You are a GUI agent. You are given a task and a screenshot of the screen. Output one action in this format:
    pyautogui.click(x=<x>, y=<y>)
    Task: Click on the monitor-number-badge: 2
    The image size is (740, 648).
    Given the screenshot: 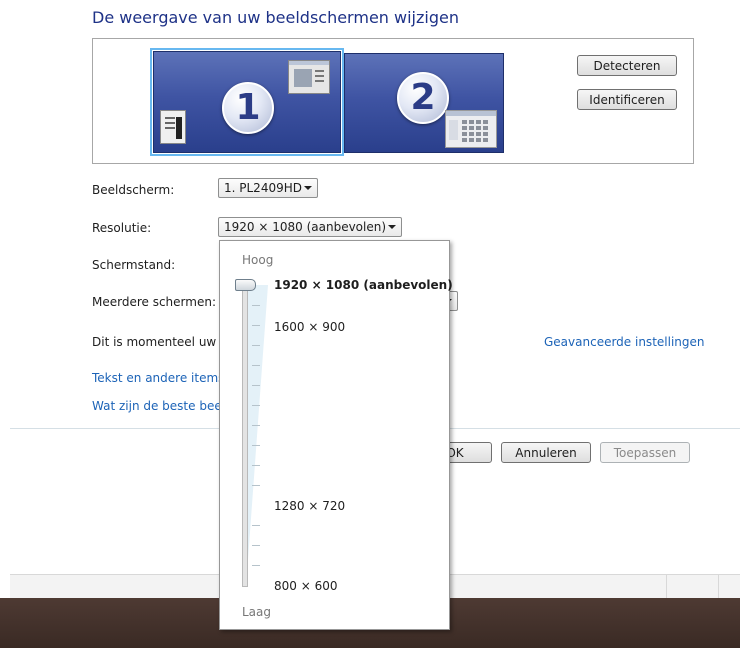 What is the action you would take?
    pyautogui.click(x=423, y=98)
    